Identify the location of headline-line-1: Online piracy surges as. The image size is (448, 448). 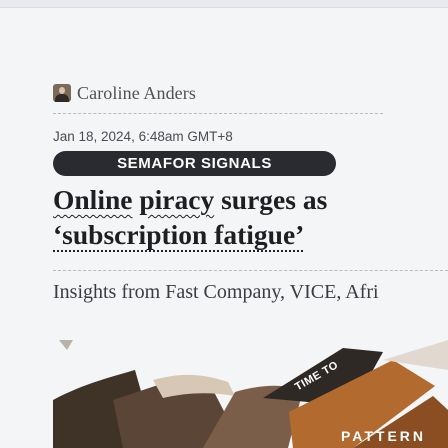
(250, 199).